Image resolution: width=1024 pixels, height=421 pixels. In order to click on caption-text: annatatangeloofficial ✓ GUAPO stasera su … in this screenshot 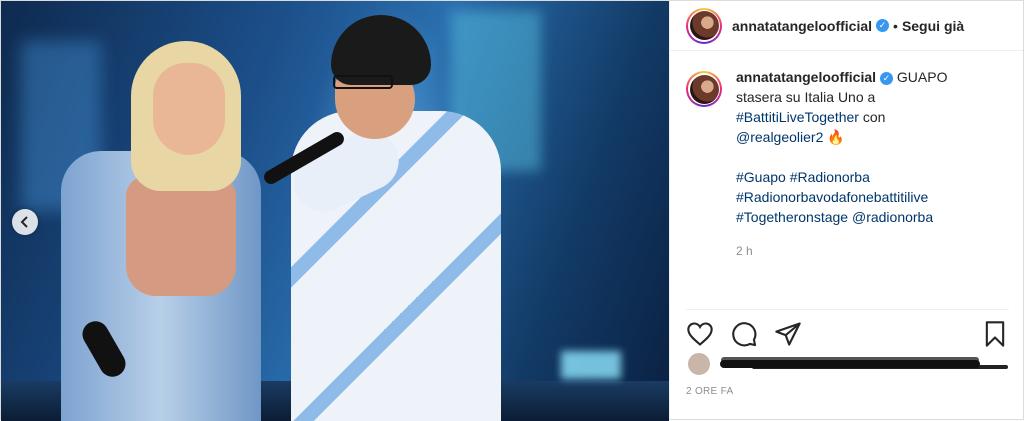, I will do `click(871, 164)`.